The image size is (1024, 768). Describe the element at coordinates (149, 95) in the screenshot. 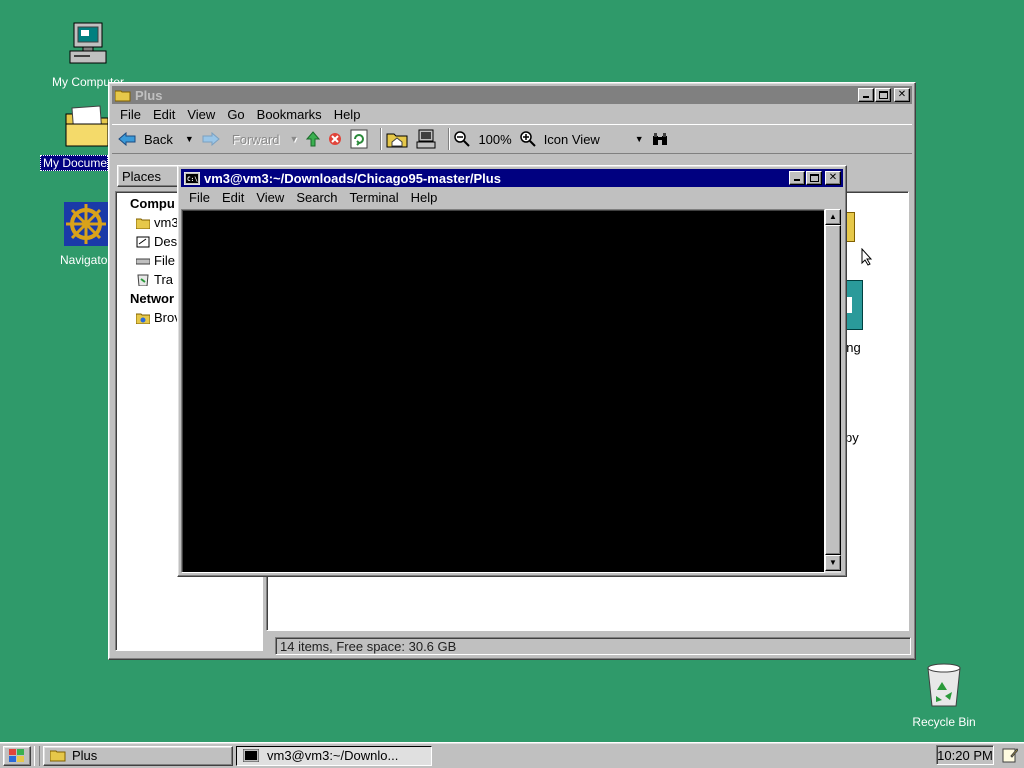

I see `window-title: Plus` at that location.